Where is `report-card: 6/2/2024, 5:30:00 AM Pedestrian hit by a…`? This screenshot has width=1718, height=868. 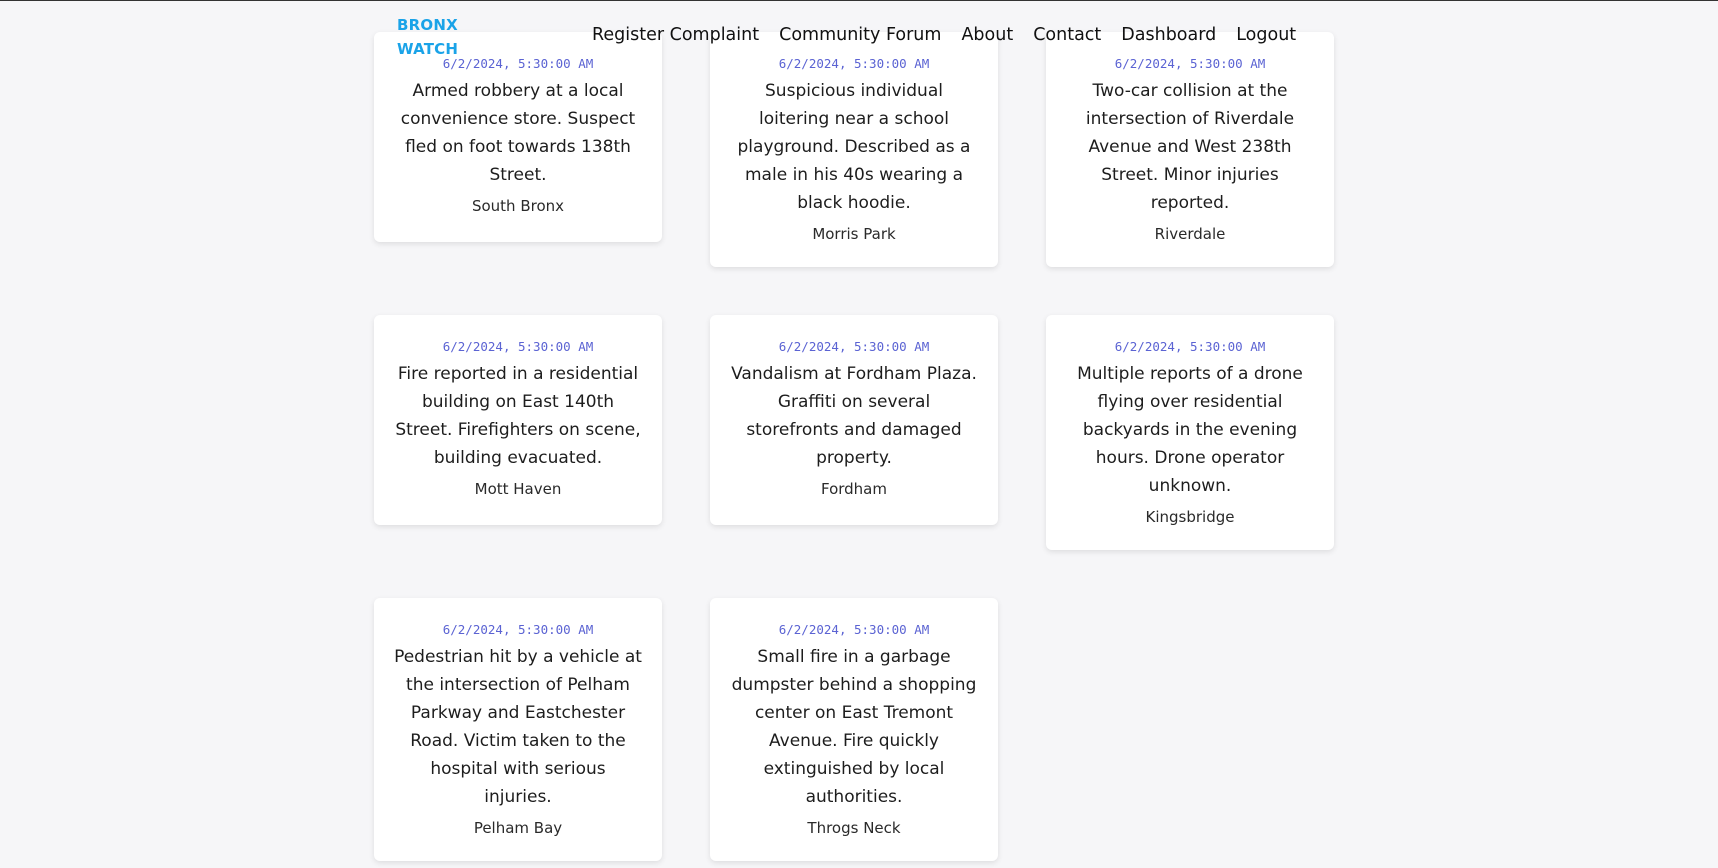
report-card: 6/2/2024, 5:30:00 AM Pedestrian hit by a… is located at coordinates (518, 729).